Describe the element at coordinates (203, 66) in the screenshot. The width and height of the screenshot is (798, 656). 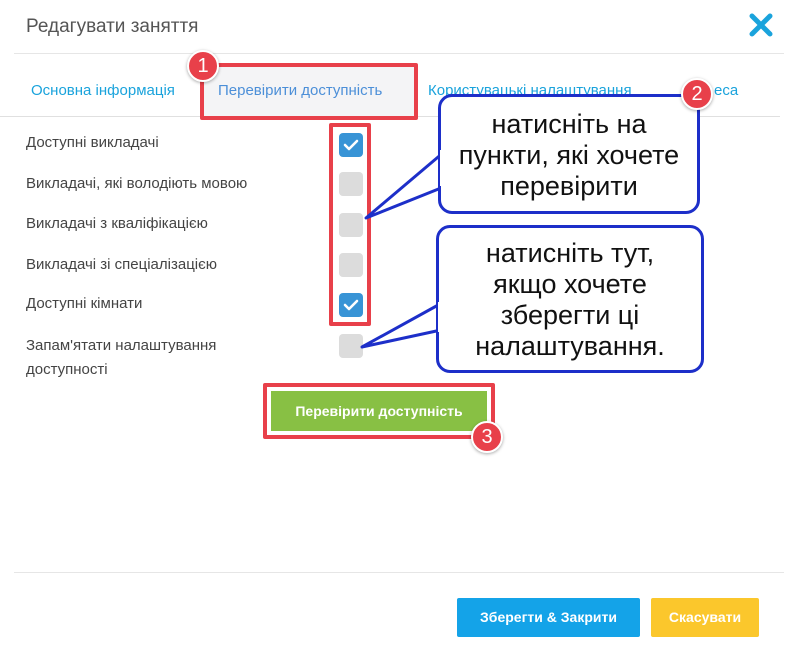
I see `step-badge-1: 1` at that location.